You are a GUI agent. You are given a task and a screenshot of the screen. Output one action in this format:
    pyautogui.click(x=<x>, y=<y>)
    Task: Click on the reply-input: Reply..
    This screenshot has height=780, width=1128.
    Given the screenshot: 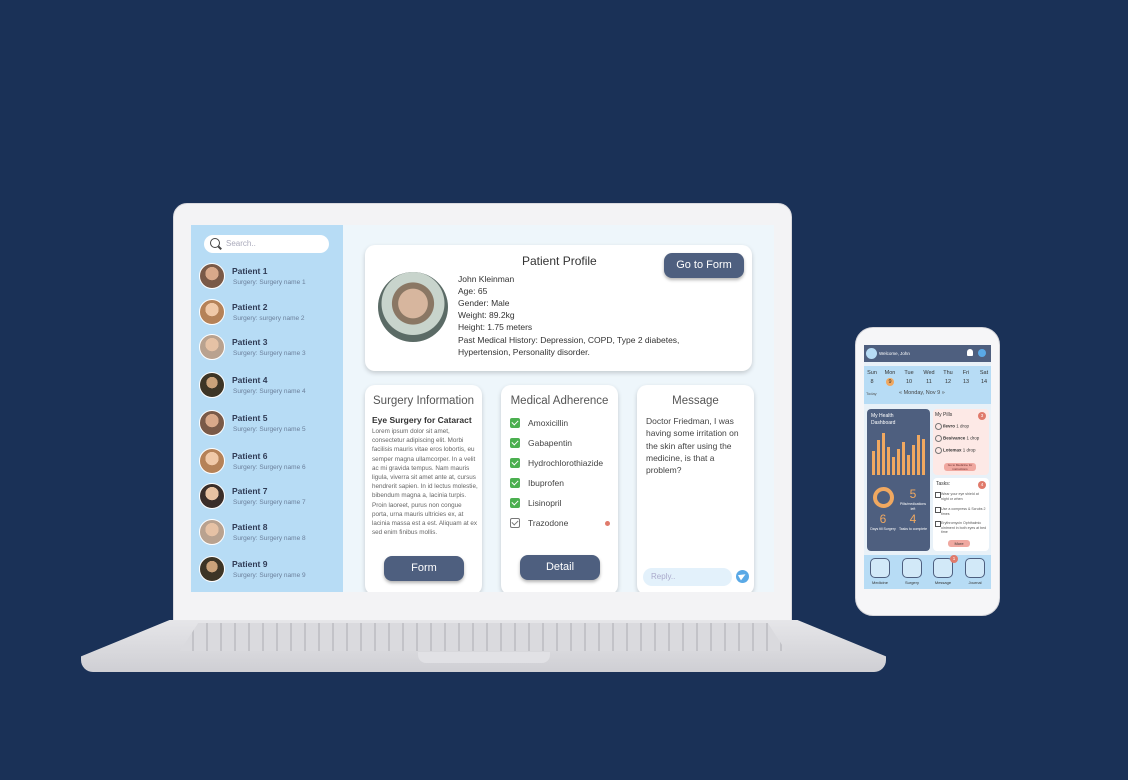 What is the action you would take?
    pyautogui.click(x=687, y=577)
    